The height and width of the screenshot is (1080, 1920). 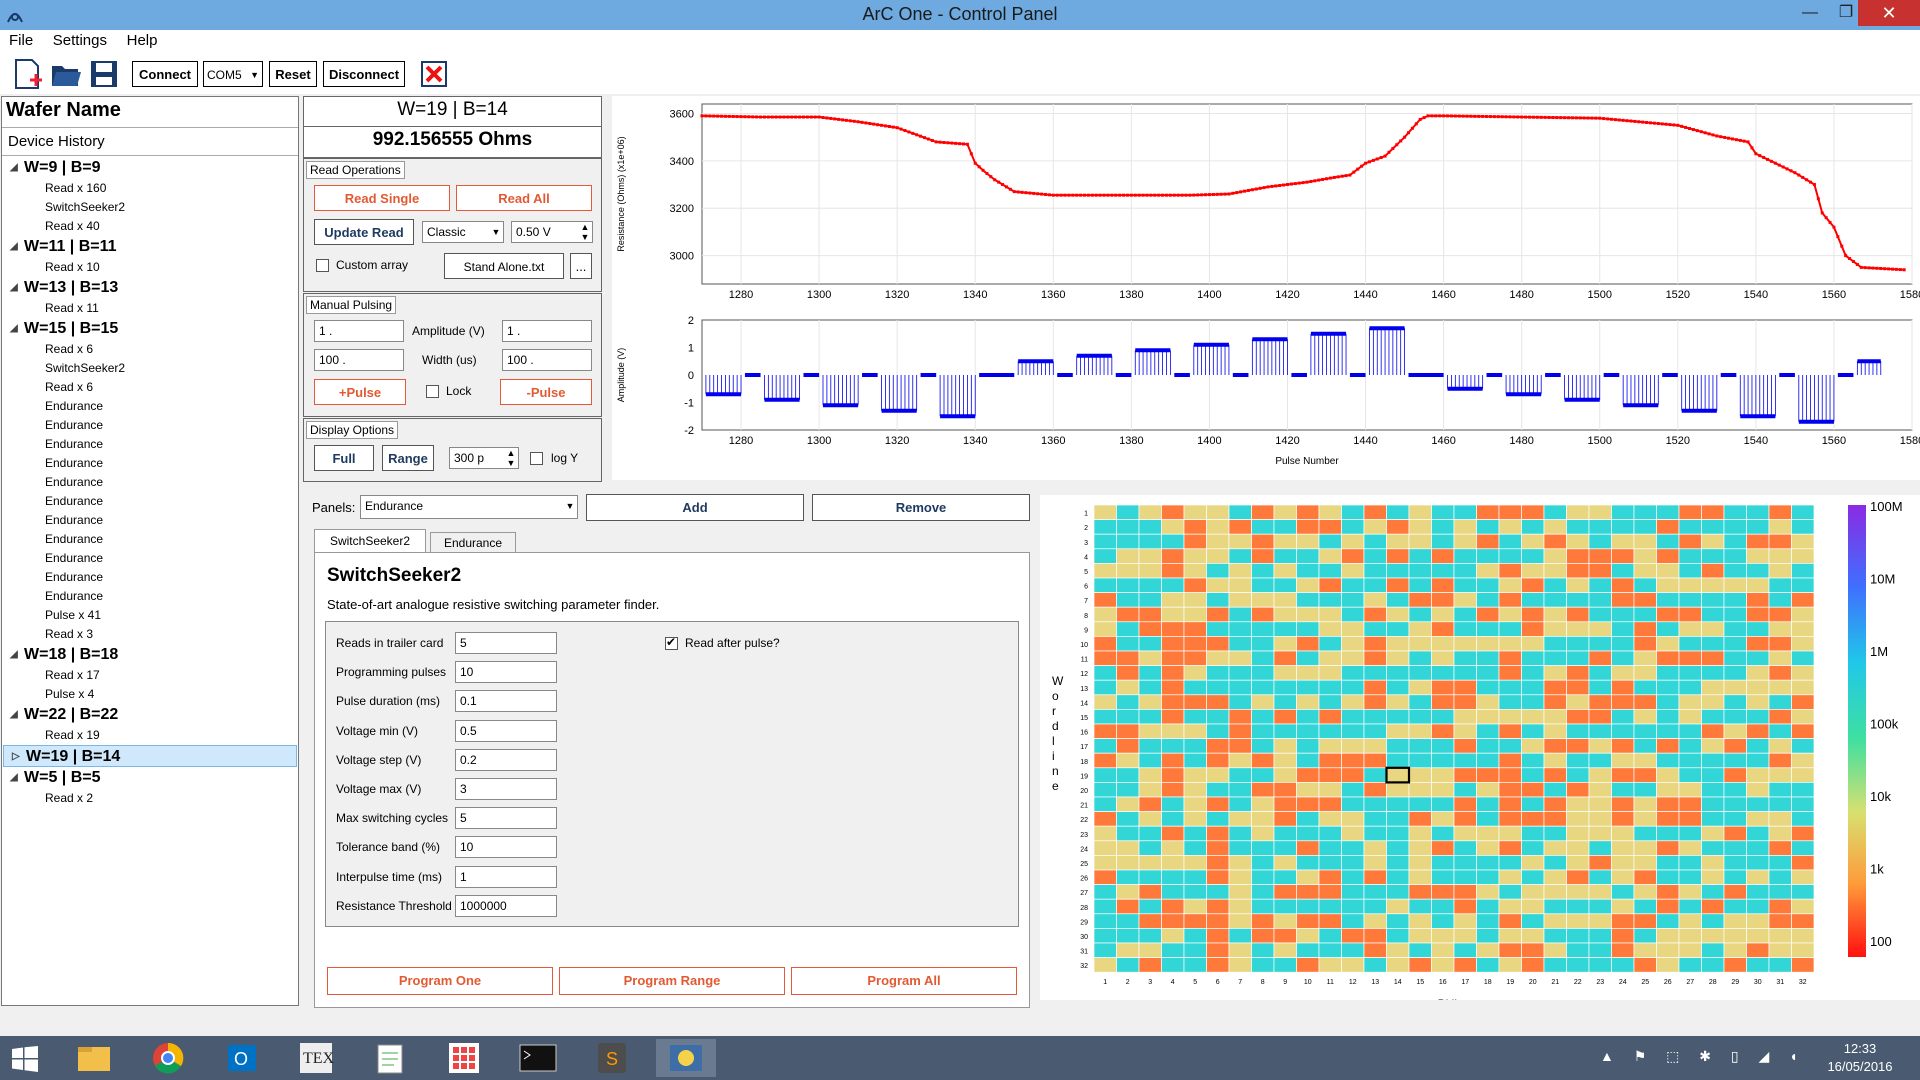 I want to click on tree-node: ◢ W=18 | B=18, so click(x=150, y=655).